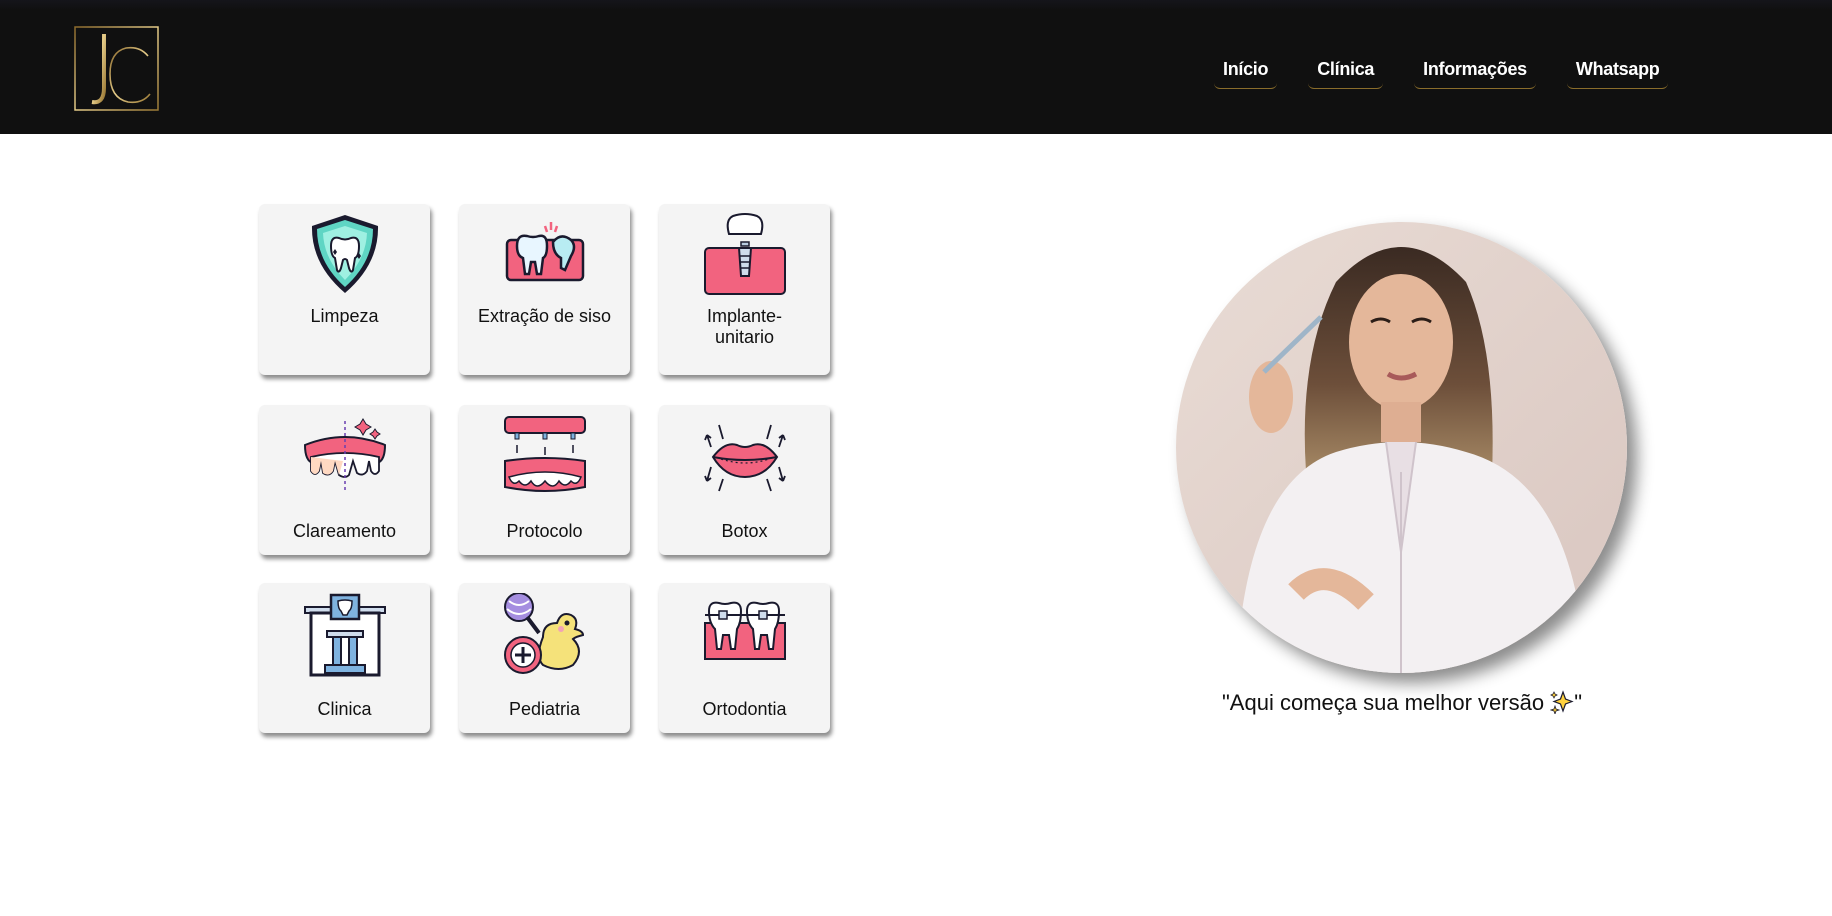 This screenshot has width=1832, height=916. I want to click on service-label: Clinica, so click(344, 709).